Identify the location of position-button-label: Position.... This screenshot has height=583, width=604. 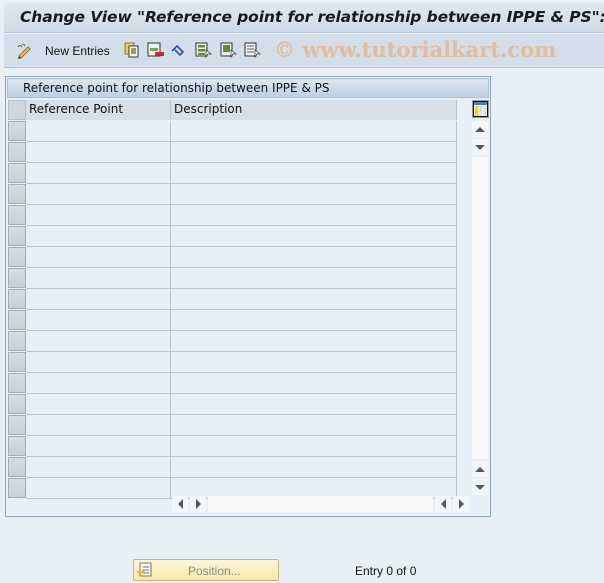
(214, 571).